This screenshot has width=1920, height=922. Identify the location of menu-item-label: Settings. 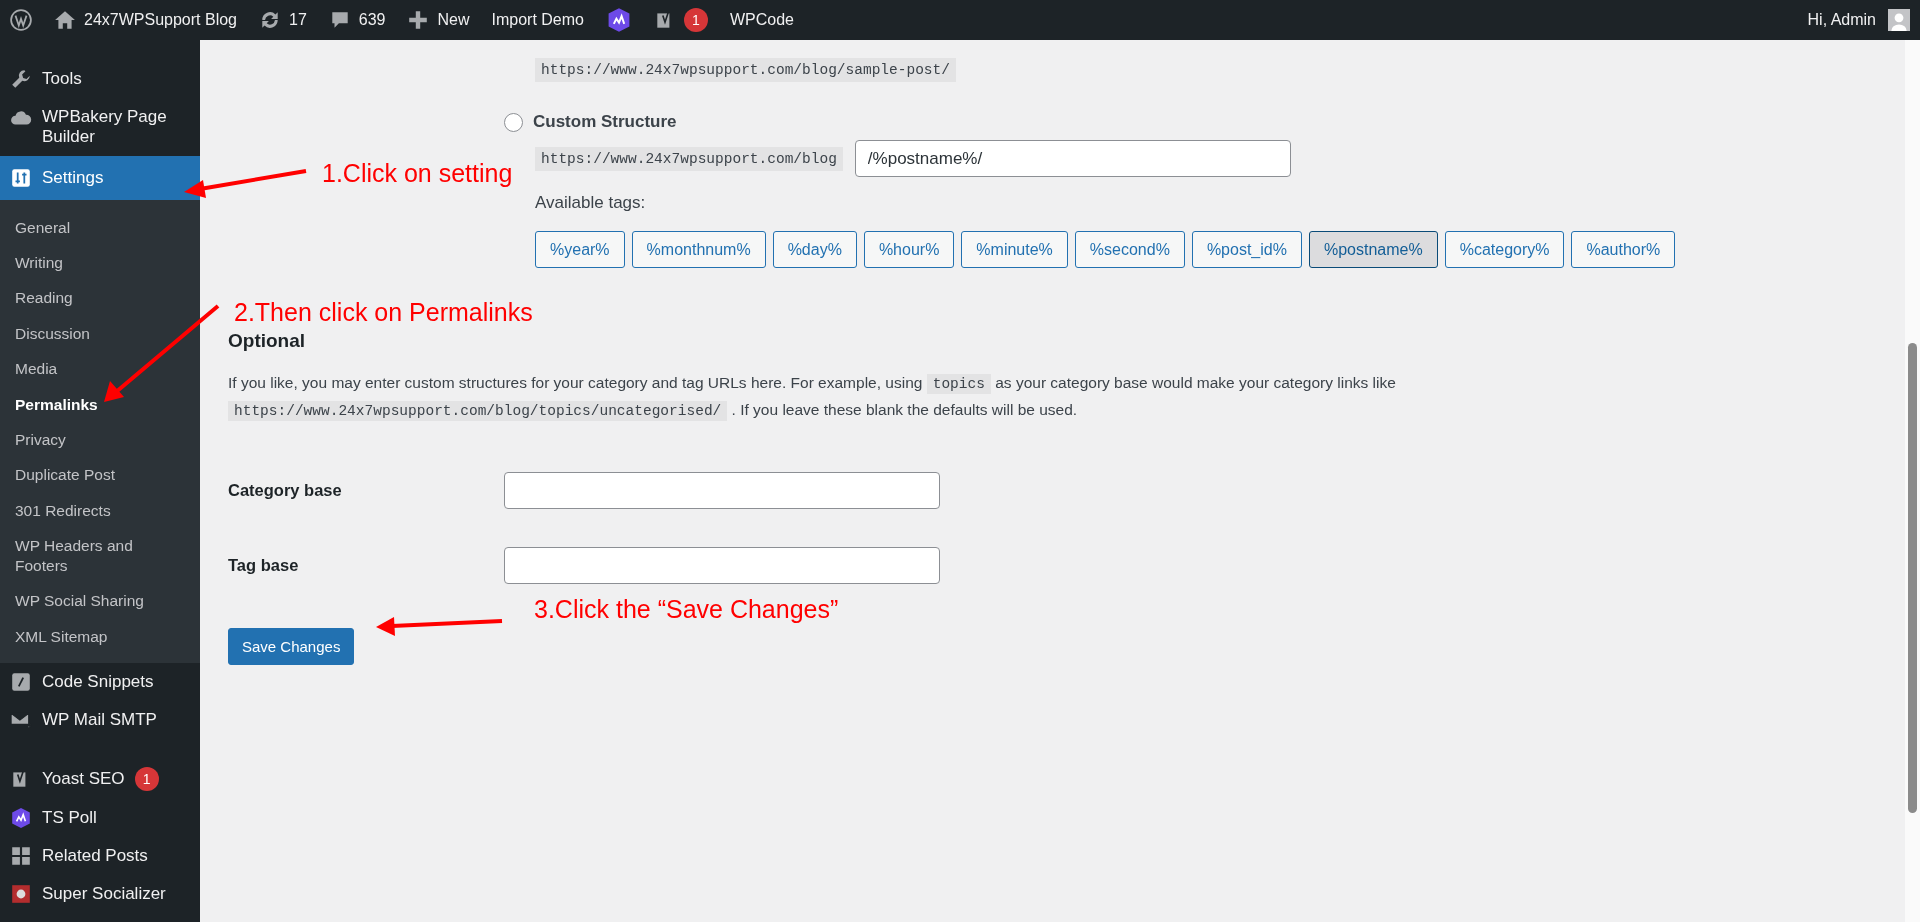
(73, 178).